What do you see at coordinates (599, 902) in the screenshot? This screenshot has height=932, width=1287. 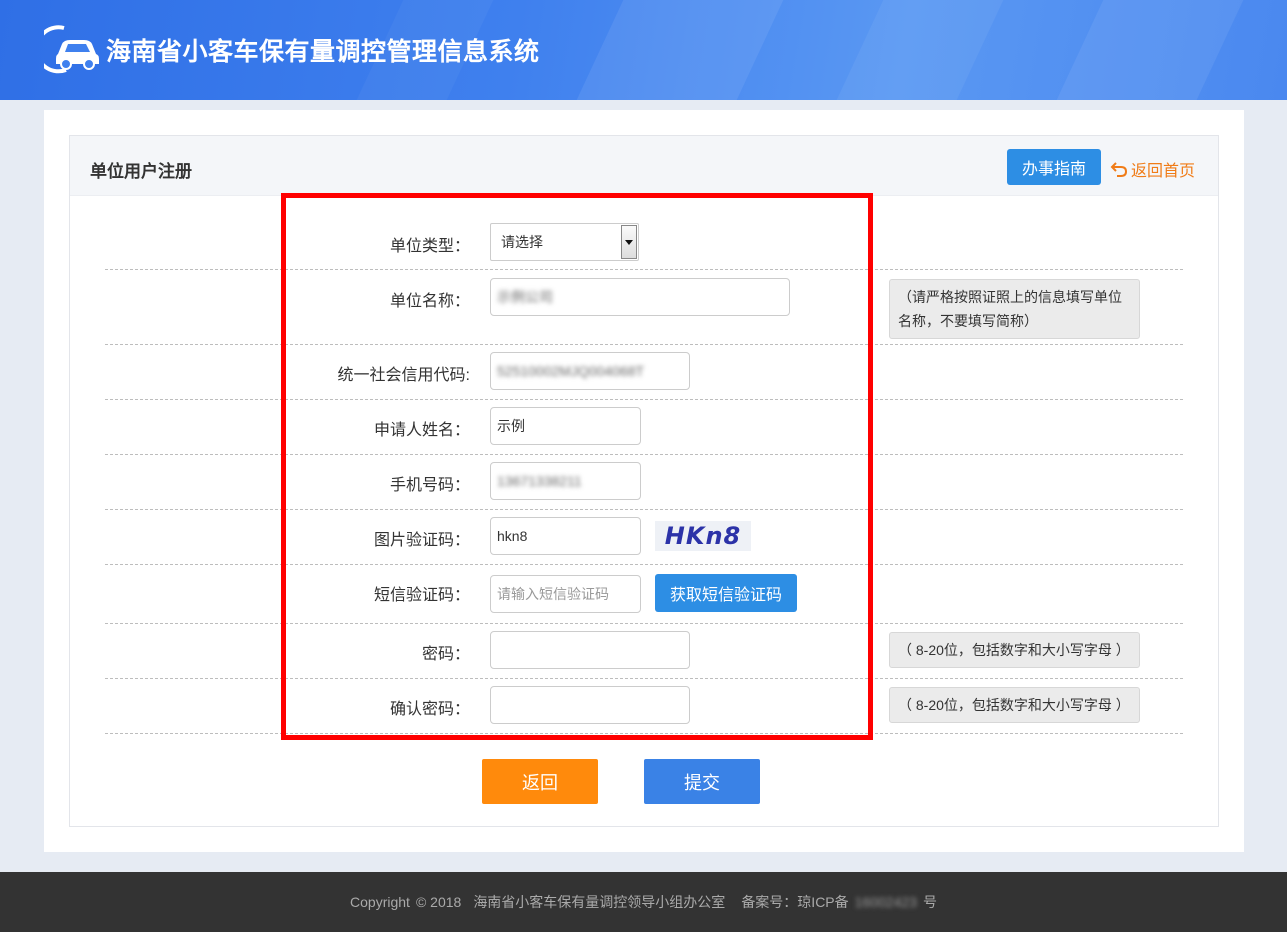 I see `footer-org: 海南省小客车保有量调控领导小组办公室` at bounding box center [599, 902].